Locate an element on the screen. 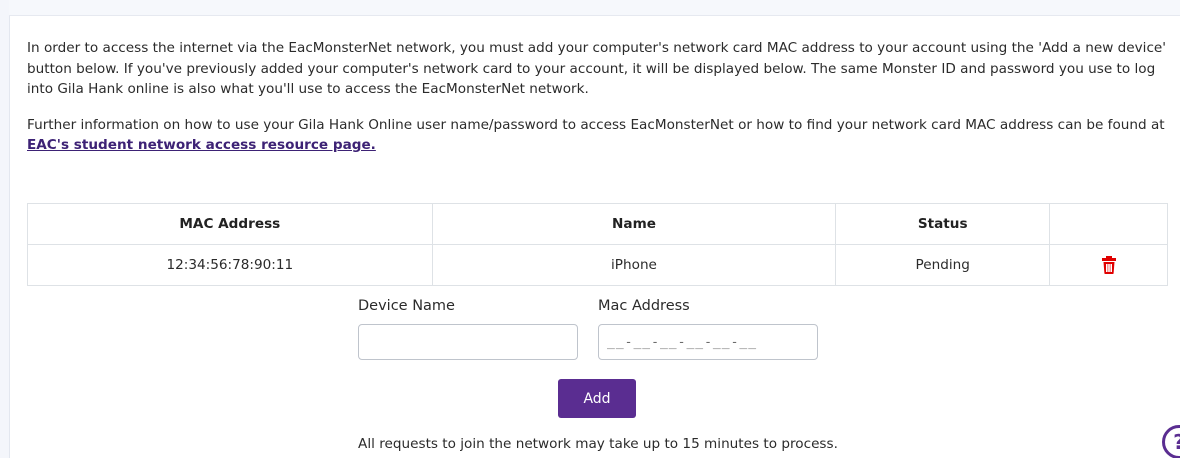 The height and width of the screenshot is (458, 1180). trash-icon is located at coordinates (1109, 265).